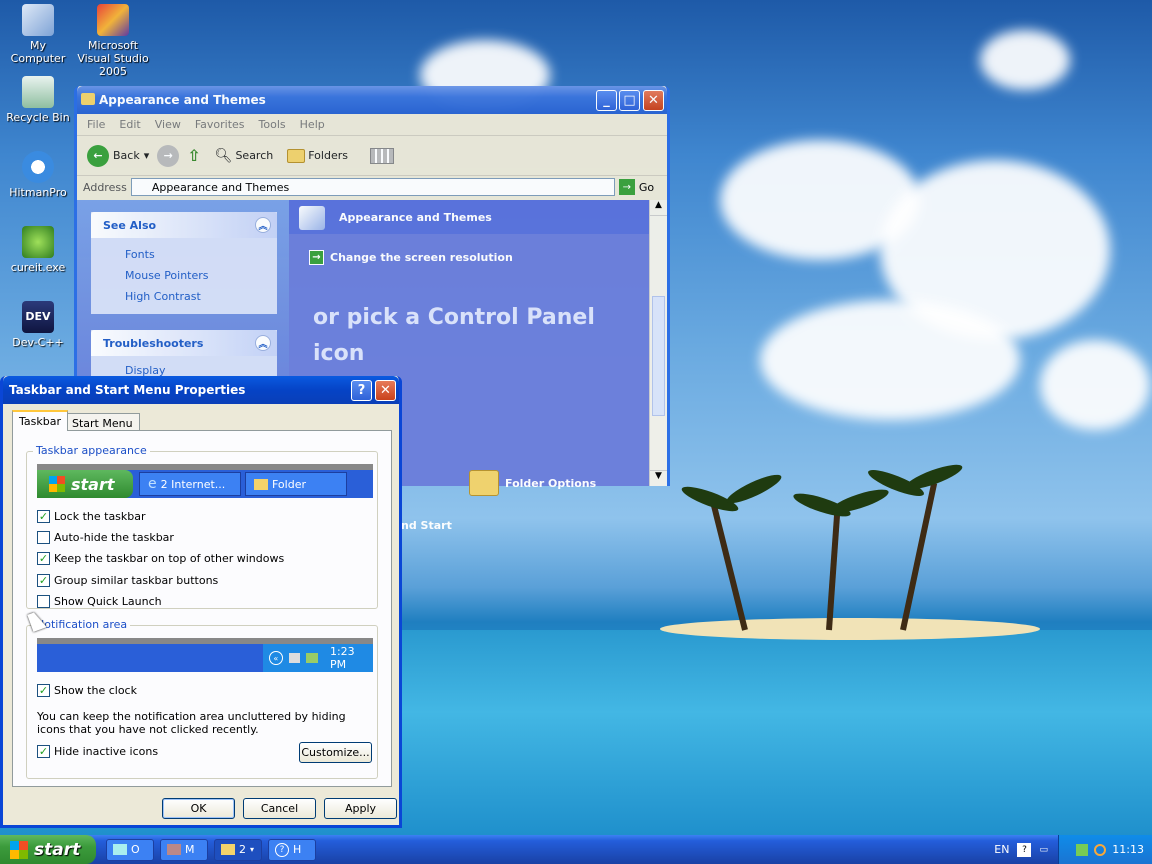 Image resolution: width=1152 pixels, height=864 pixels. I want to click on checkbox-label: Group similar taskbar buttons, so click(136, 580).